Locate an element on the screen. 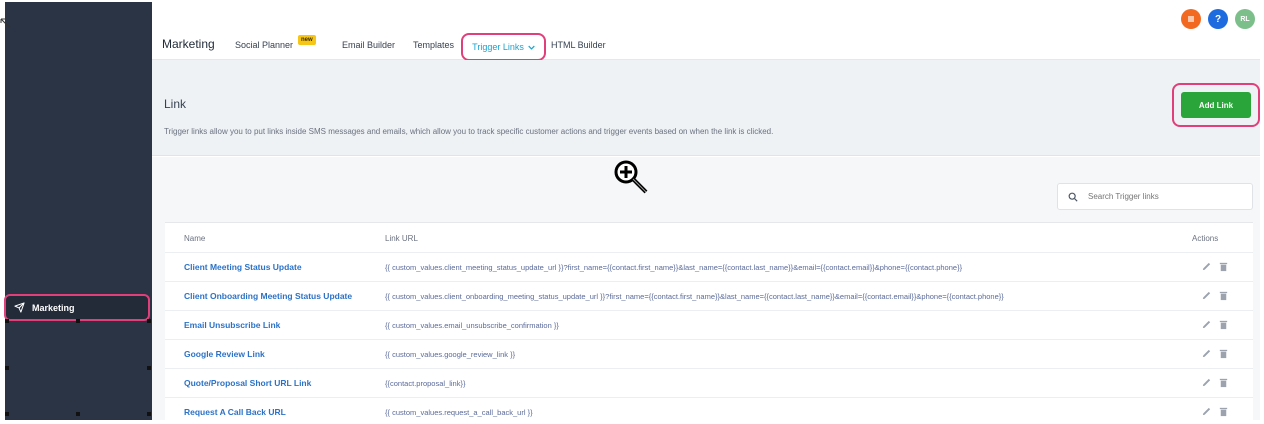  link-name: Google Review Link is located at coordinates (224, 354).